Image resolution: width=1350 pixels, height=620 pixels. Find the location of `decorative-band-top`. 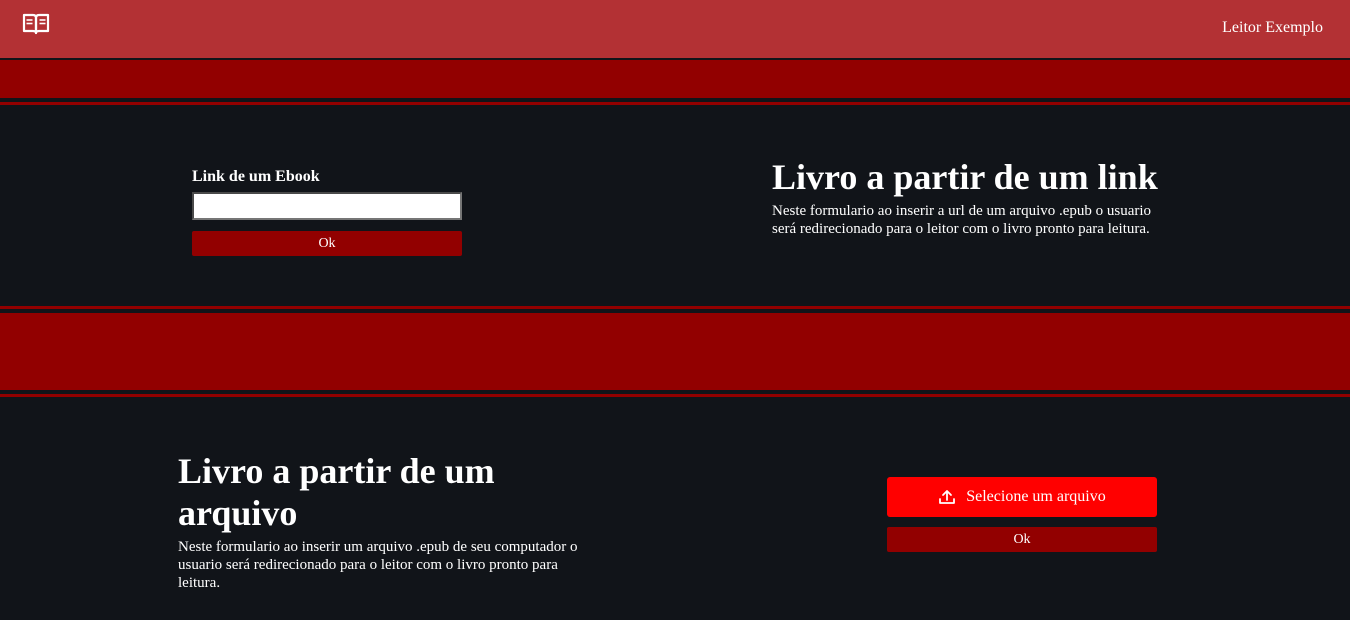

decorative-band-top is located at coordinates (675, 79).